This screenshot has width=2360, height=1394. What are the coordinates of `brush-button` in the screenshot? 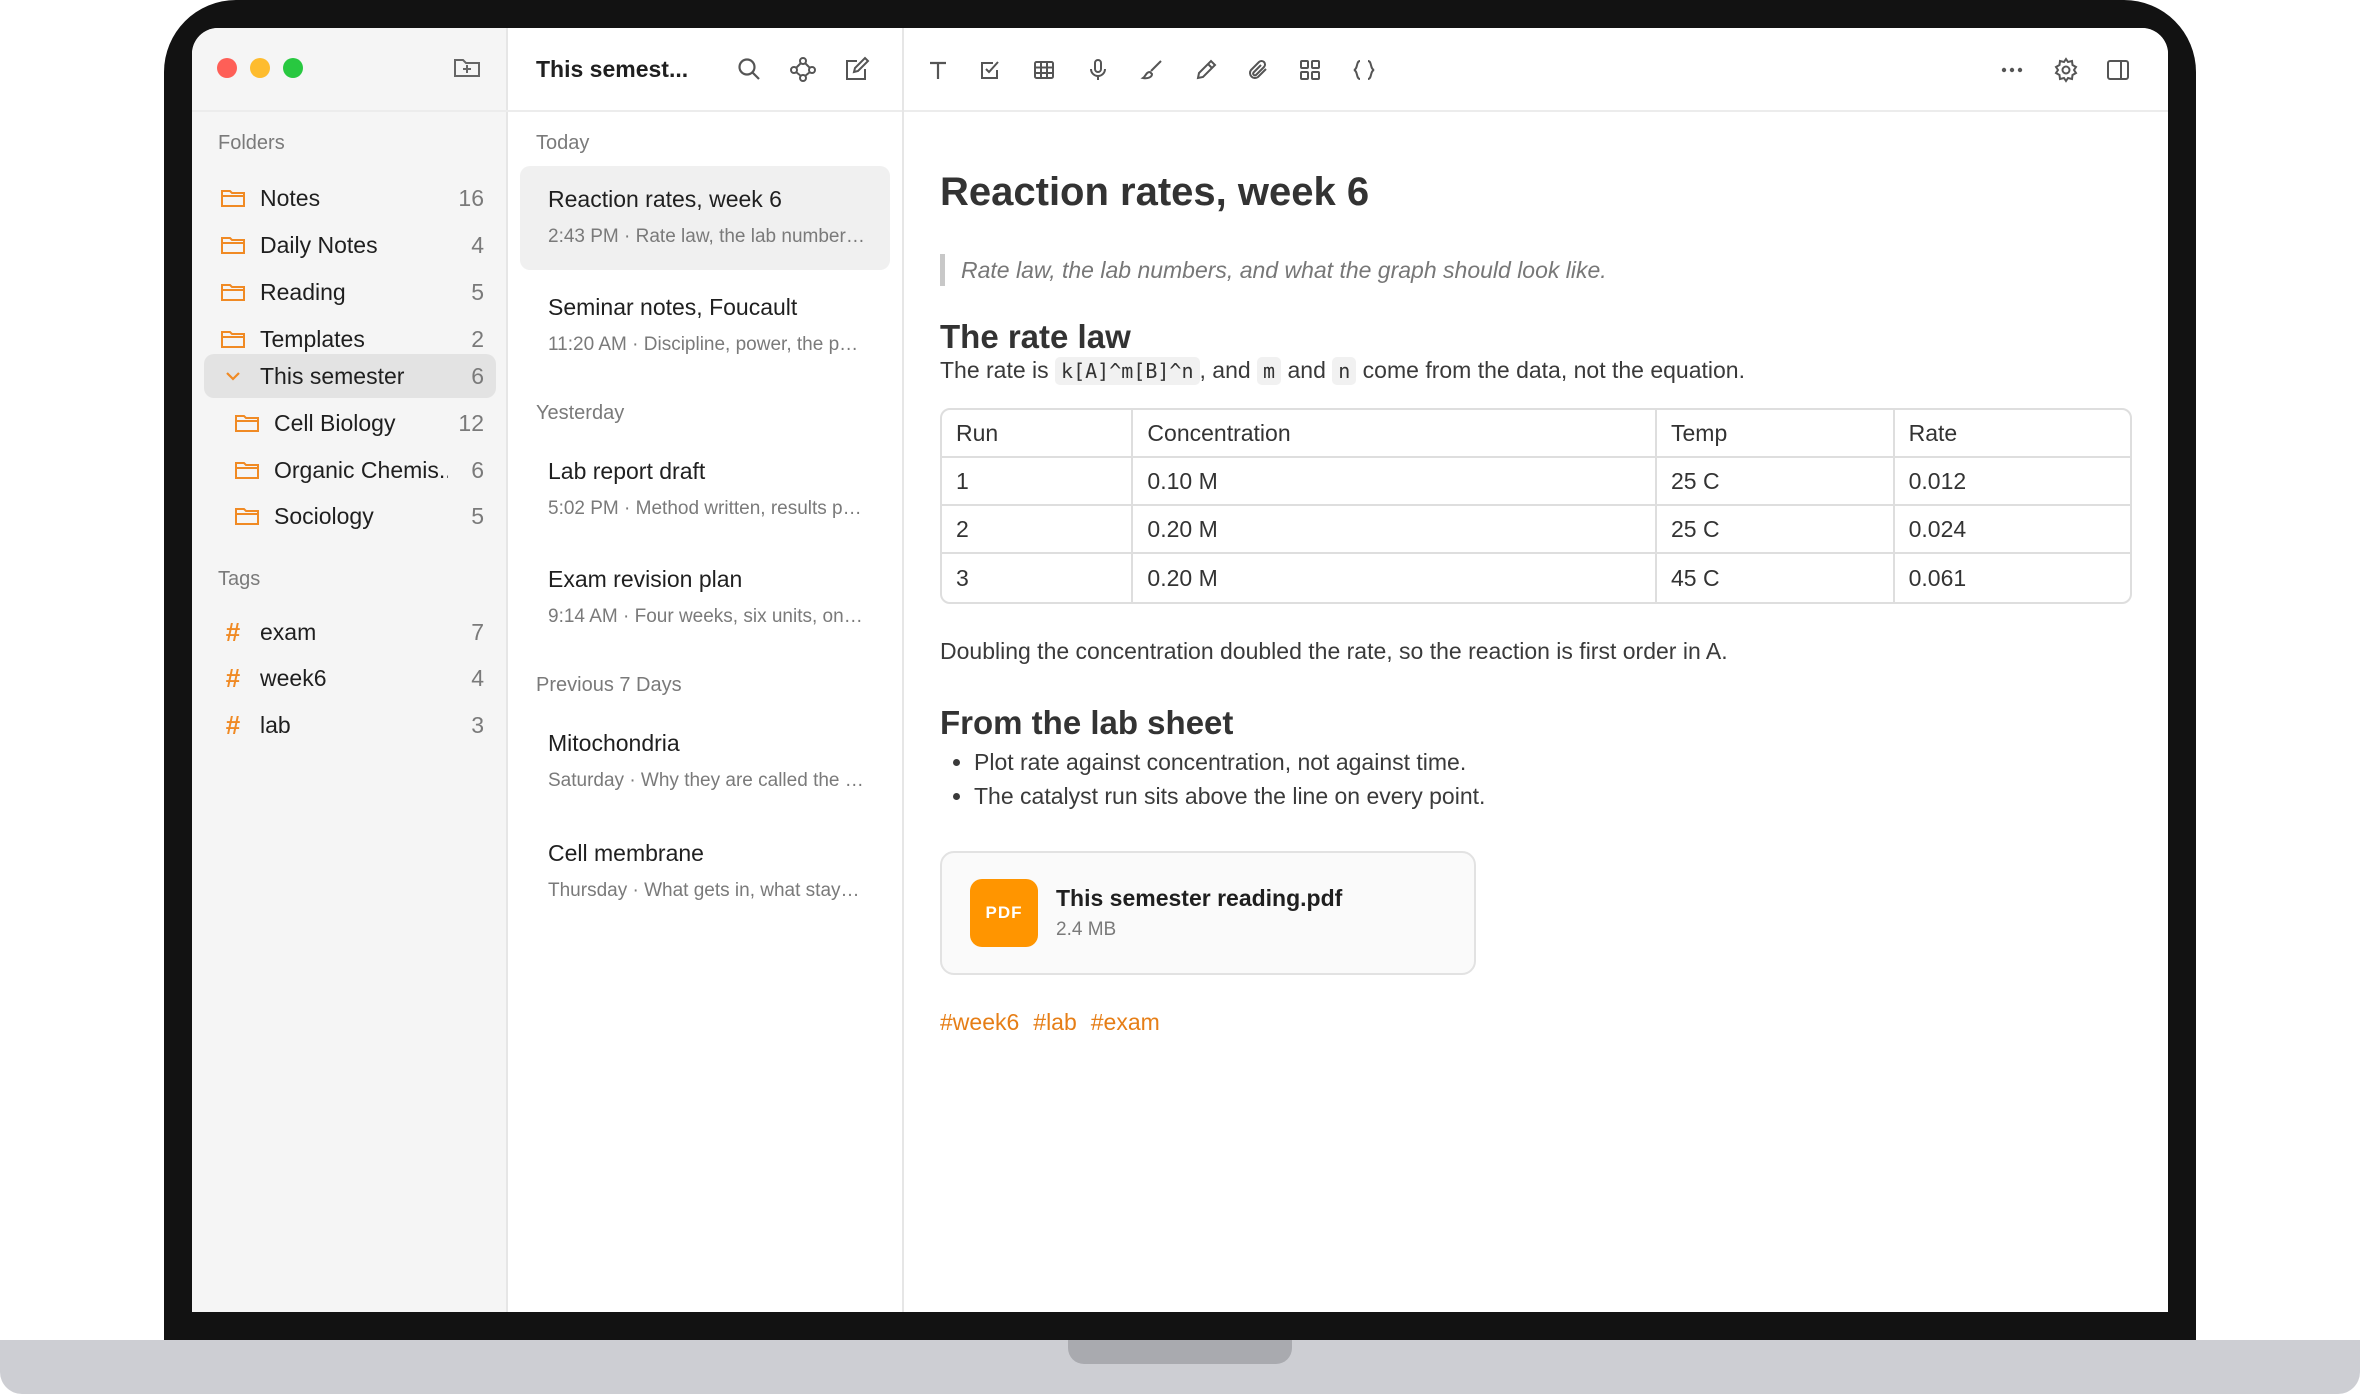 It's located at (1152, 70).